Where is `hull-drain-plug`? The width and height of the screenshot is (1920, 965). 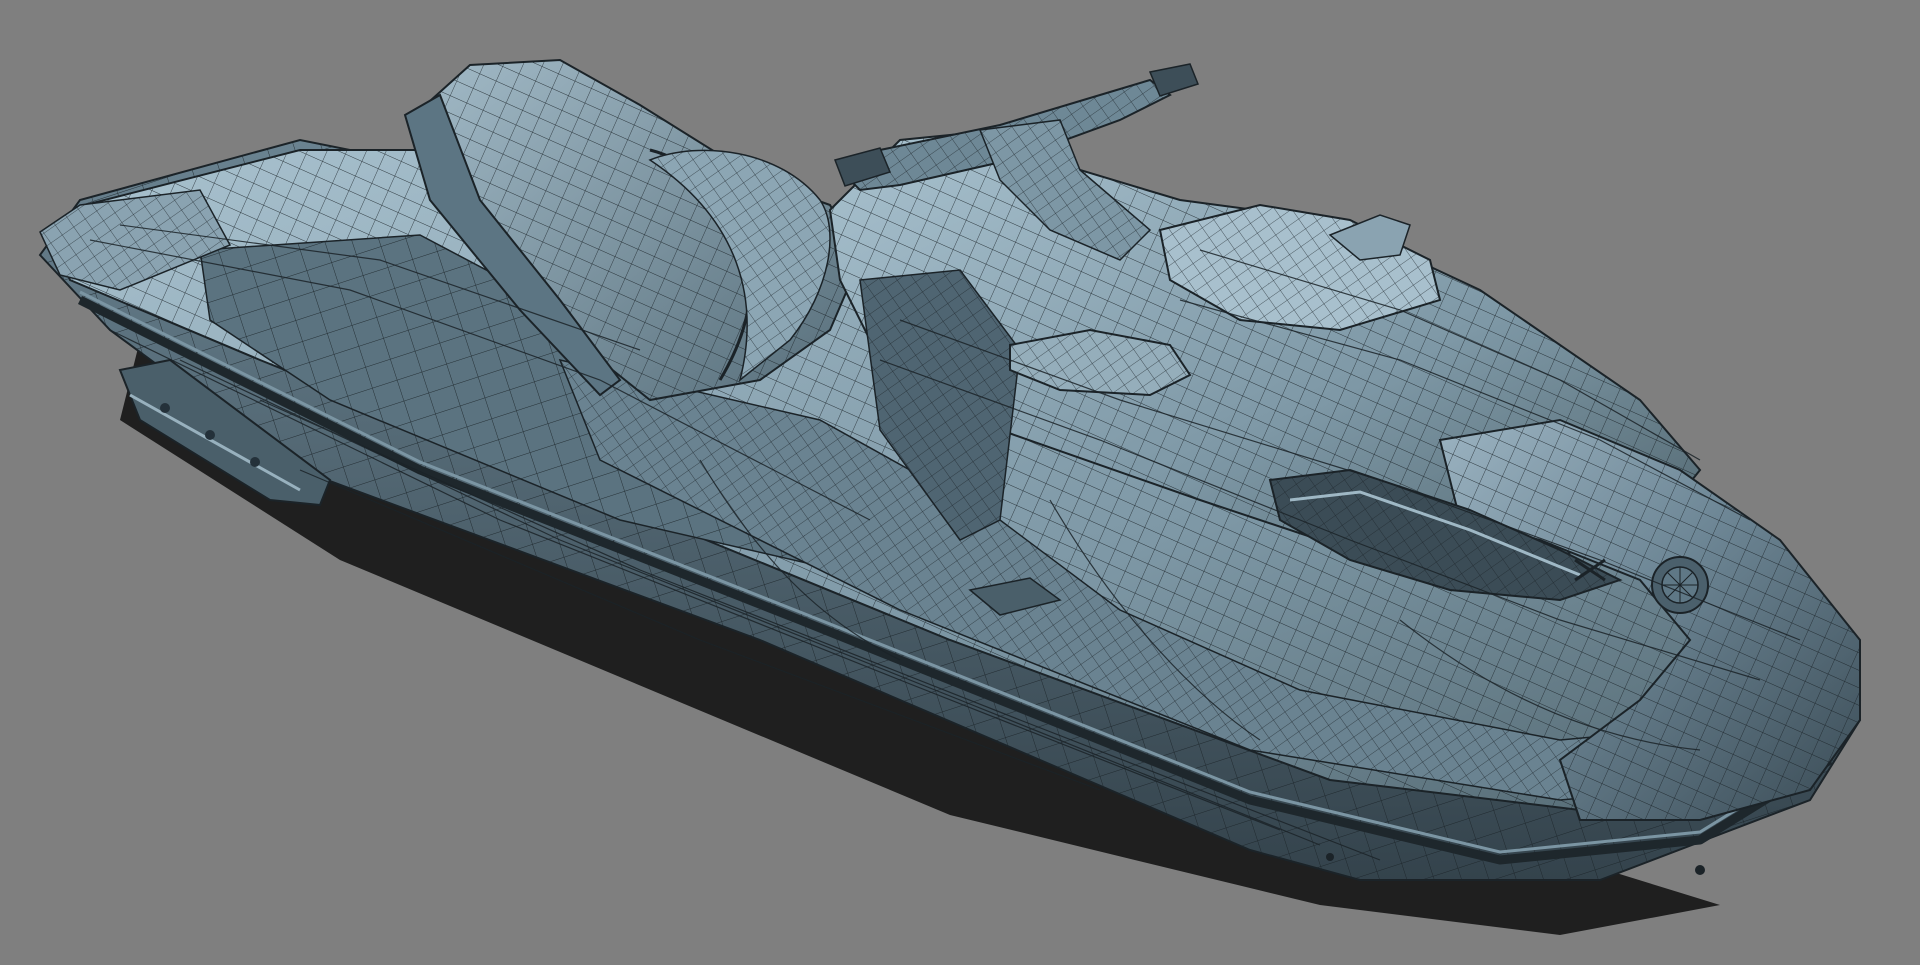 hull-drain-plug is located at coordinates (1330, 857).